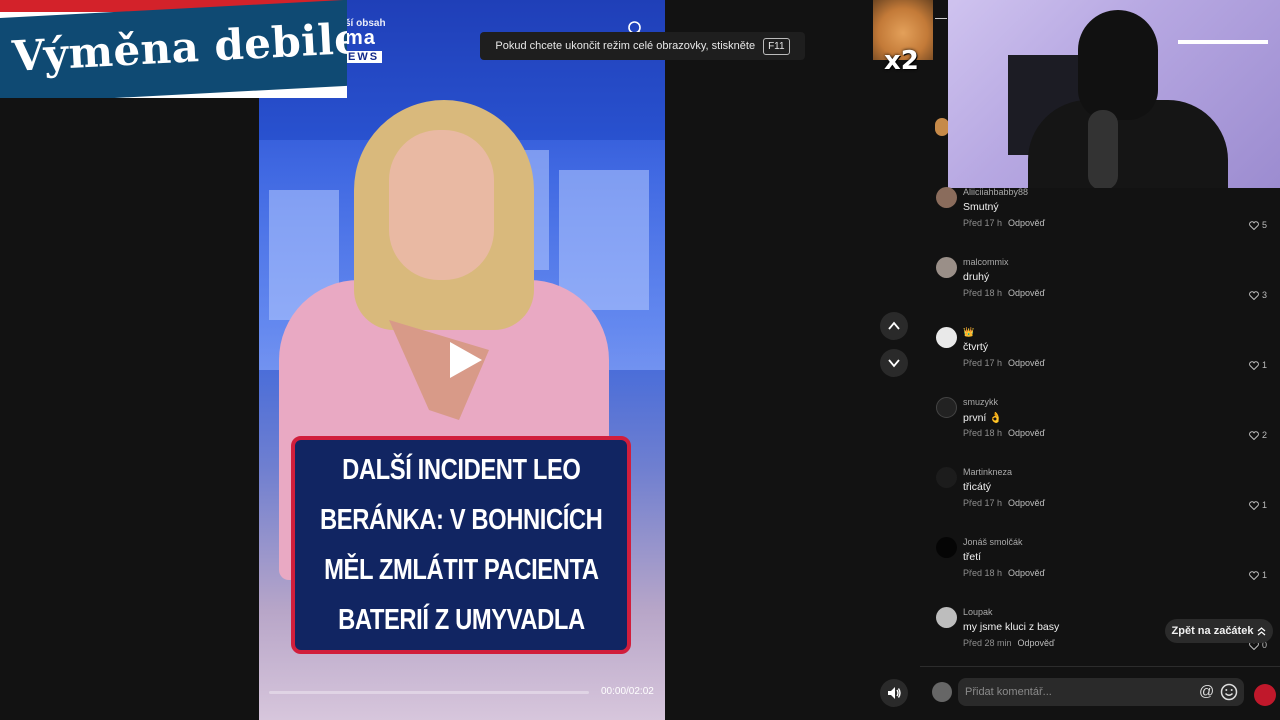 This screenshot has width=1280, height=720. What do you see at coordinates (429, 692) in the screenshot?
I see `video-progress-bar` at bounding box center [429, 692].